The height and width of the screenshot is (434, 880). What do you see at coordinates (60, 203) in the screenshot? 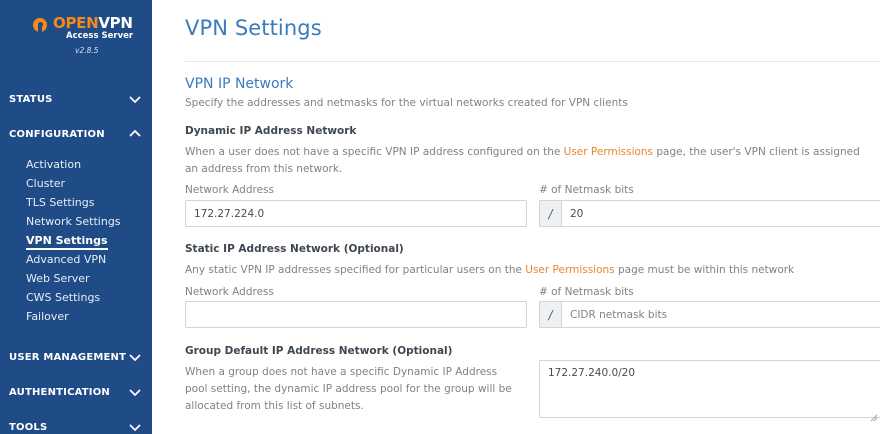
I see `sidebar-item-tls-settings: TLS Settings` at bounding box center [60, 203].